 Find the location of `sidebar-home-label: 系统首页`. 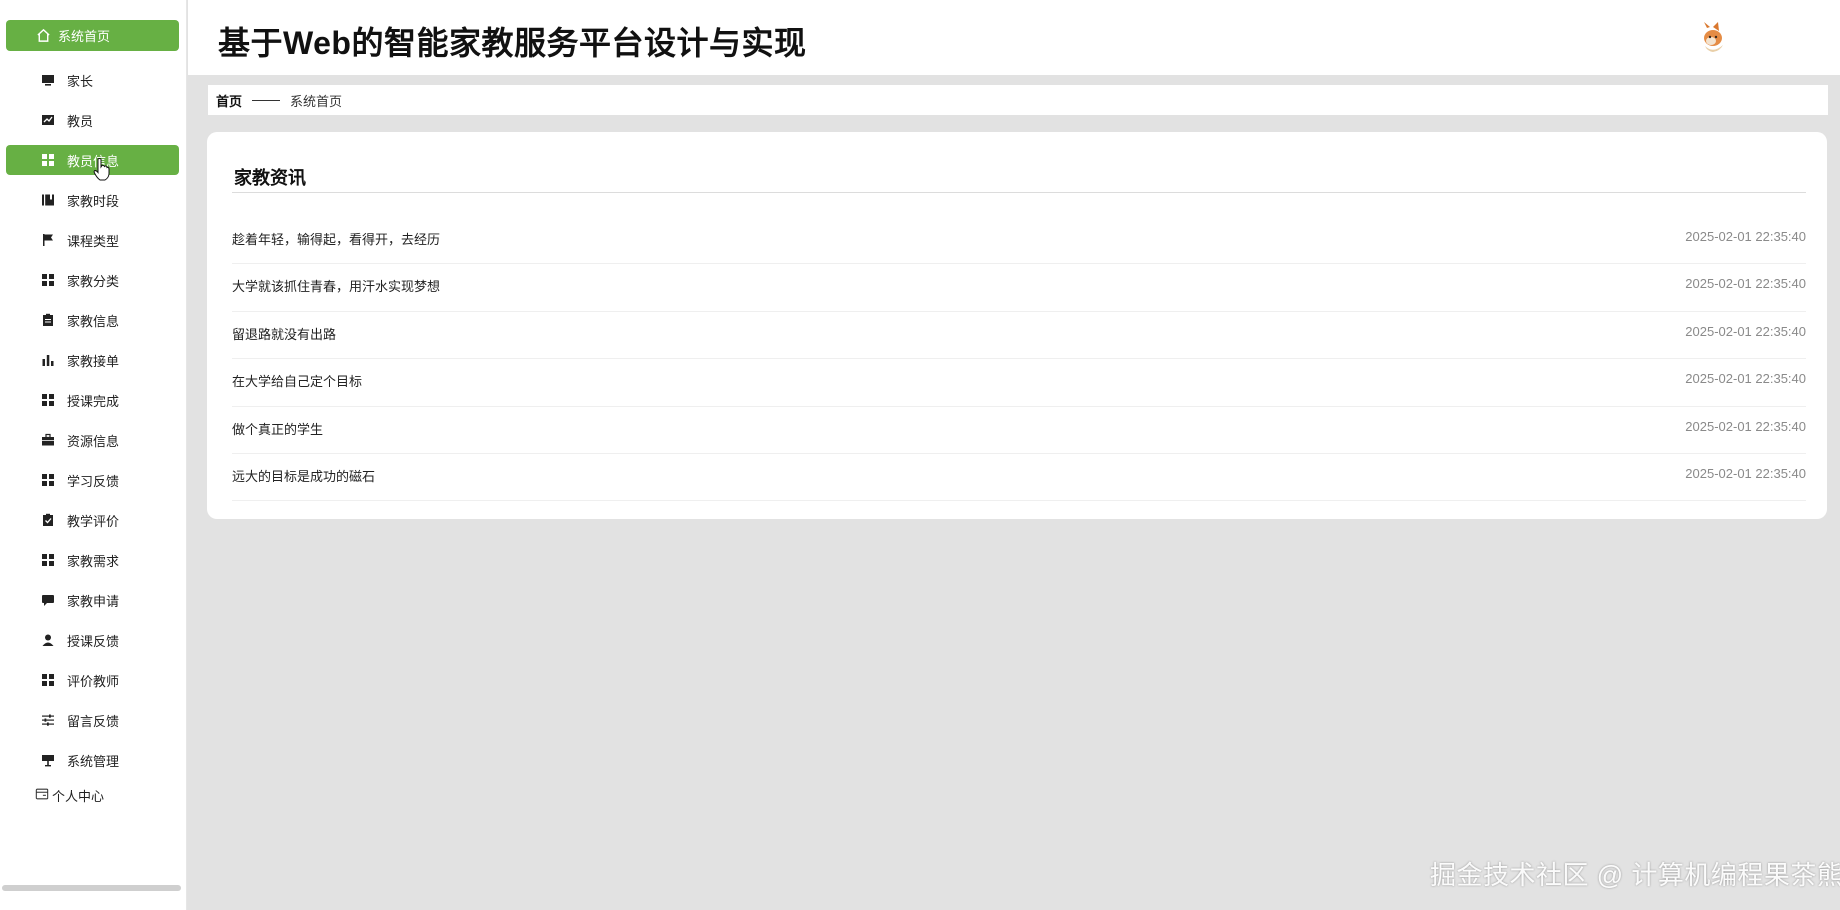

sidebar-home-label: 系统首页 is located at coordinates (84, 36).